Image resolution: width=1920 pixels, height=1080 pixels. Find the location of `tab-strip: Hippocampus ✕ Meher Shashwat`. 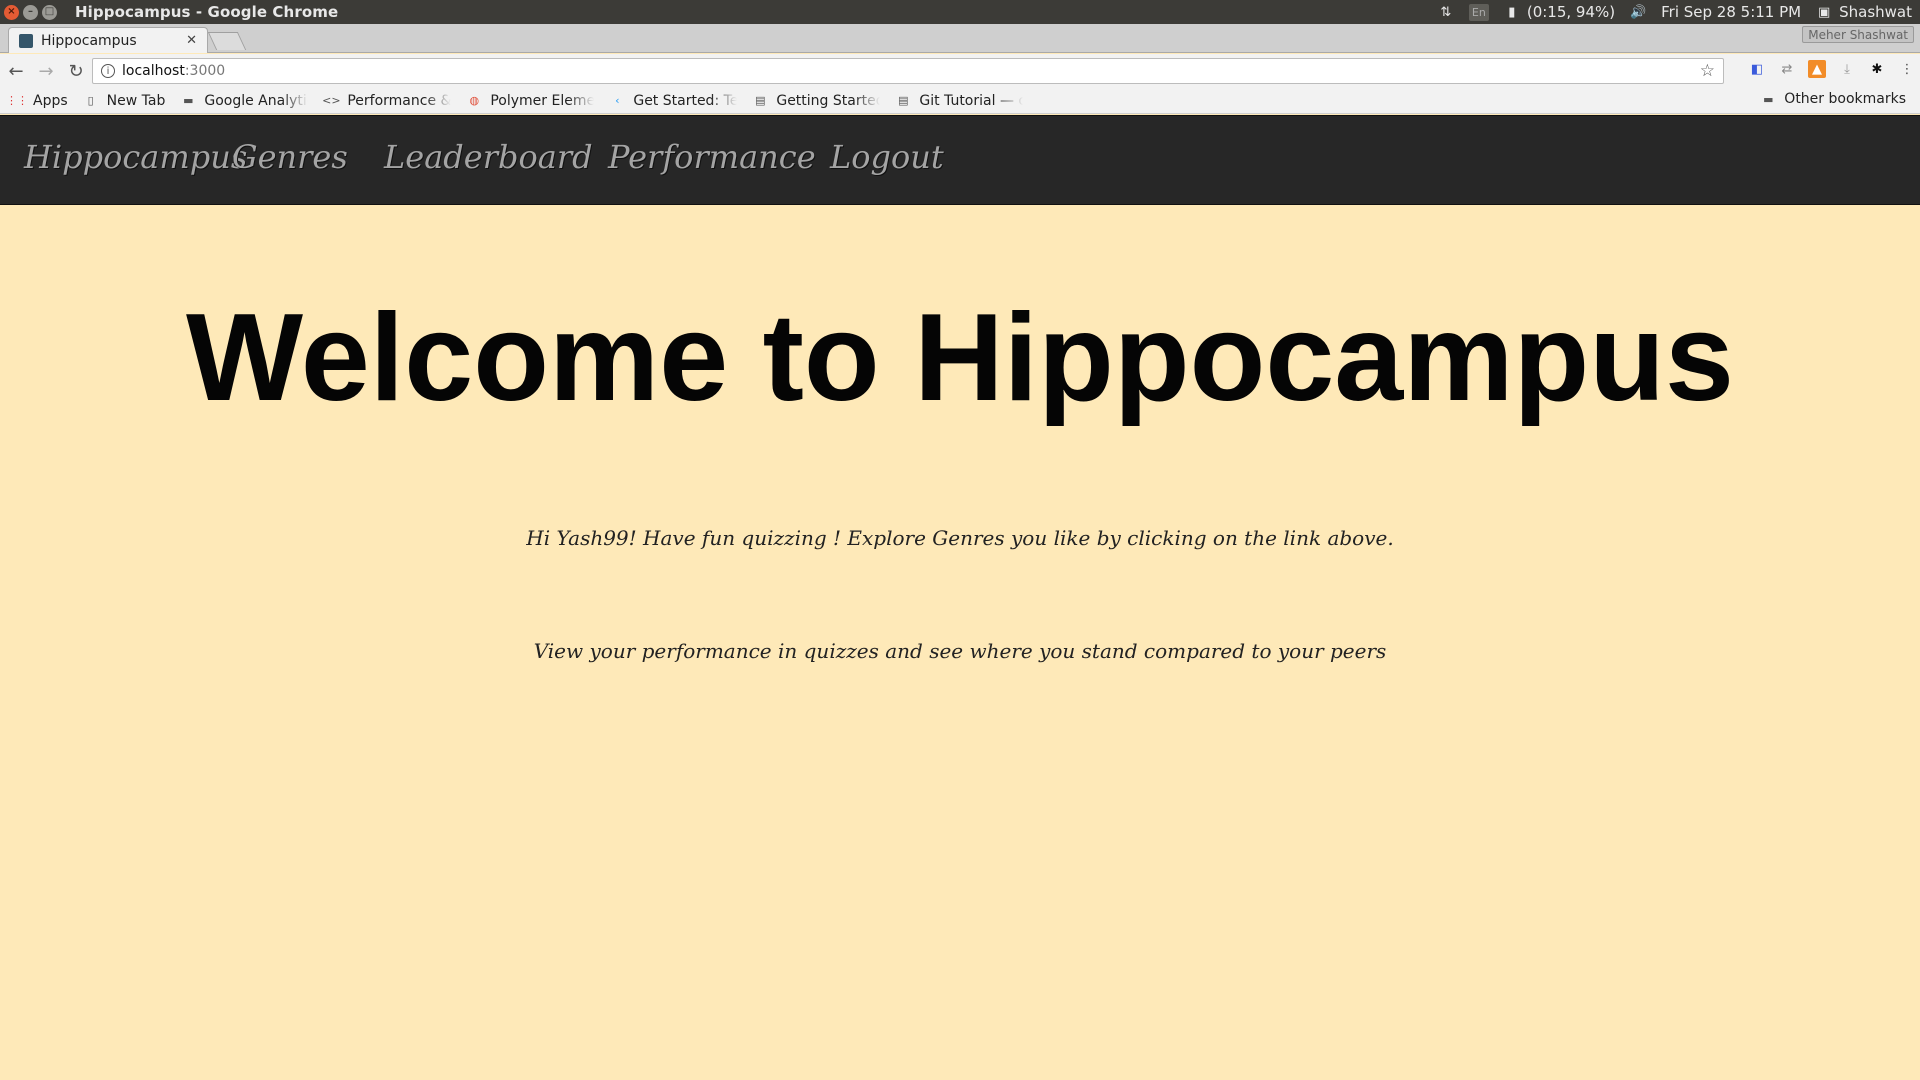

tab-strip: Hippocampus ✕ Meher Shashwat is located at coordinates (960, 38).